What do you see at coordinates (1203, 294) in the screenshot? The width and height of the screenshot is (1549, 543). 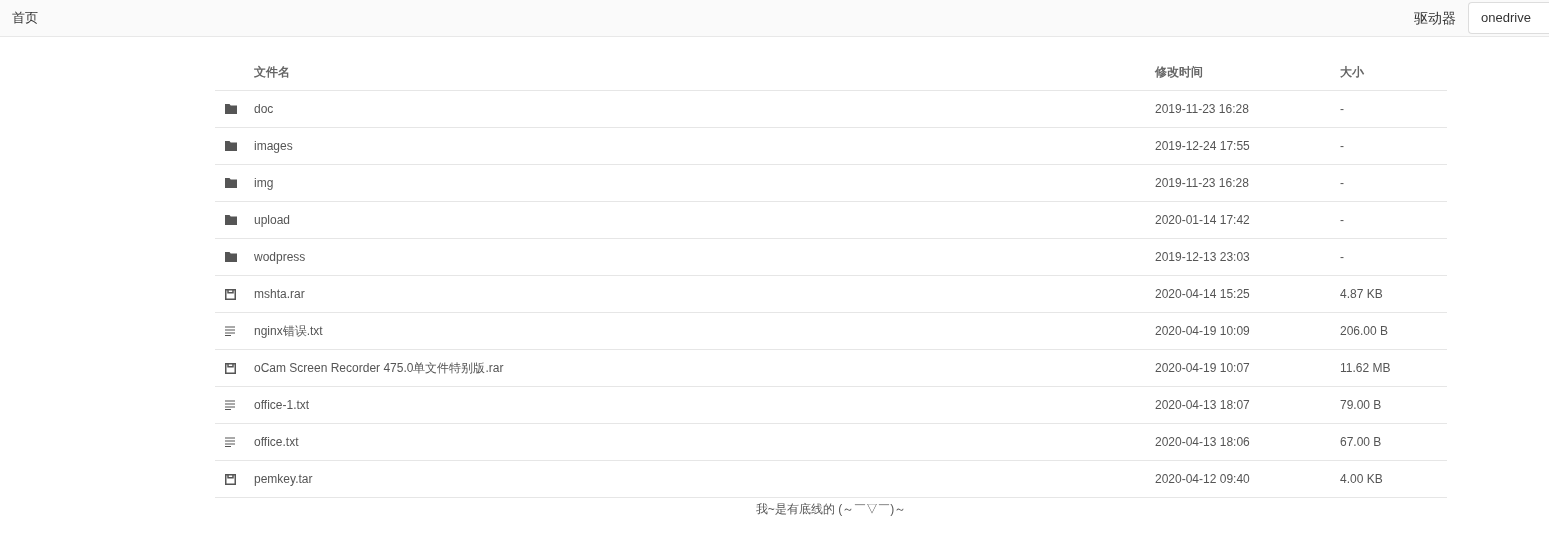 I see `modified-time: 2020-04-14 15:25` at bounding box center [1203, 294].